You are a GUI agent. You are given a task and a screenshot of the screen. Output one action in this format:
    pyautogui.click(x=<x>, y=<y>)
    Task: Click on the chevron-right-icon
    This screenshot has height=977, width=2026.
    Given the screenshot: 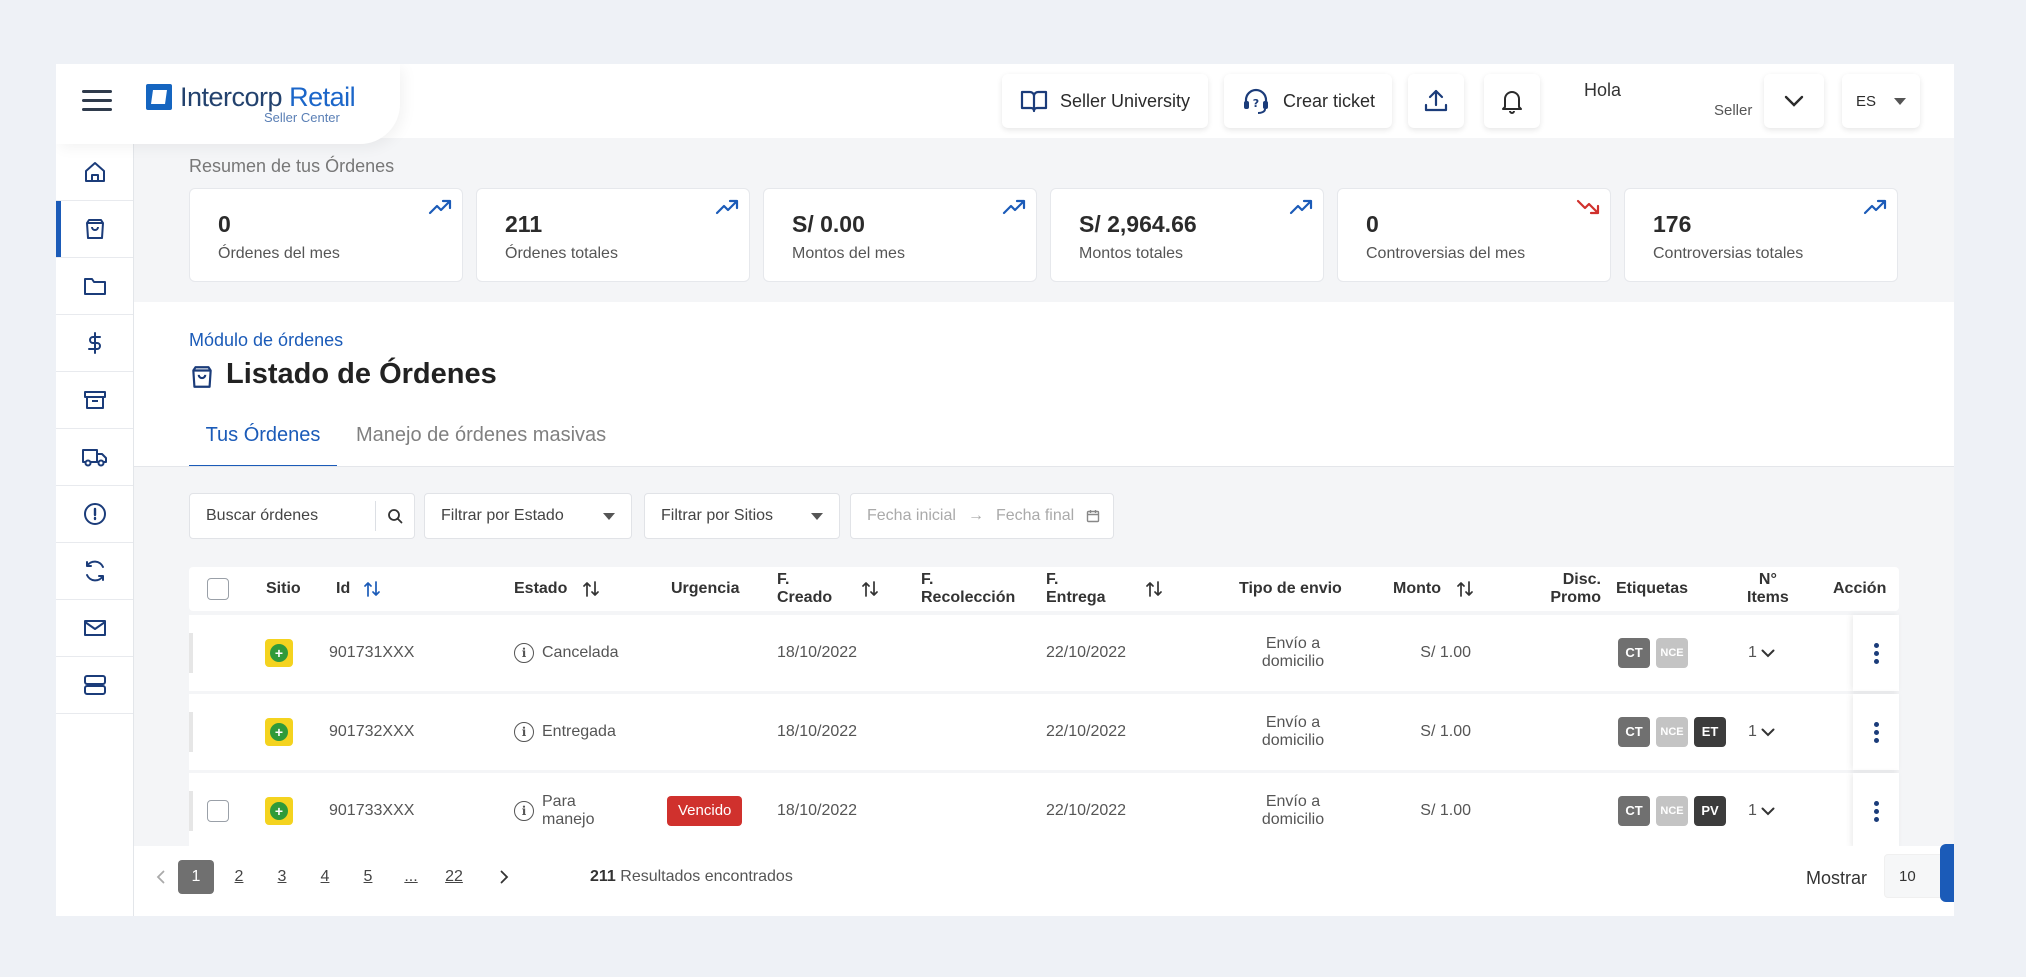 What is the action you would take?
    pyautogui.click(x=504, y=877)
    